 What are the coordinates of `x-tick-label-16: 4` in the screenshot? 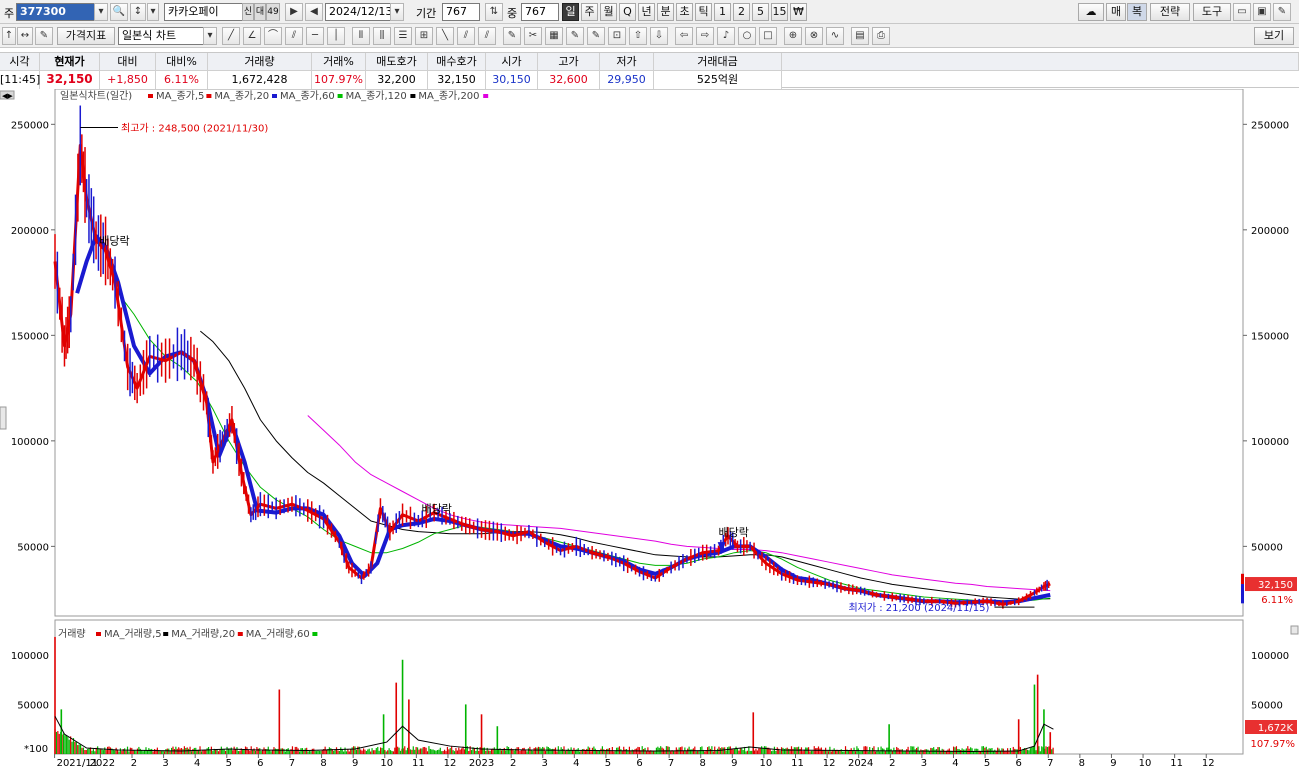 It's located at (576, 763).